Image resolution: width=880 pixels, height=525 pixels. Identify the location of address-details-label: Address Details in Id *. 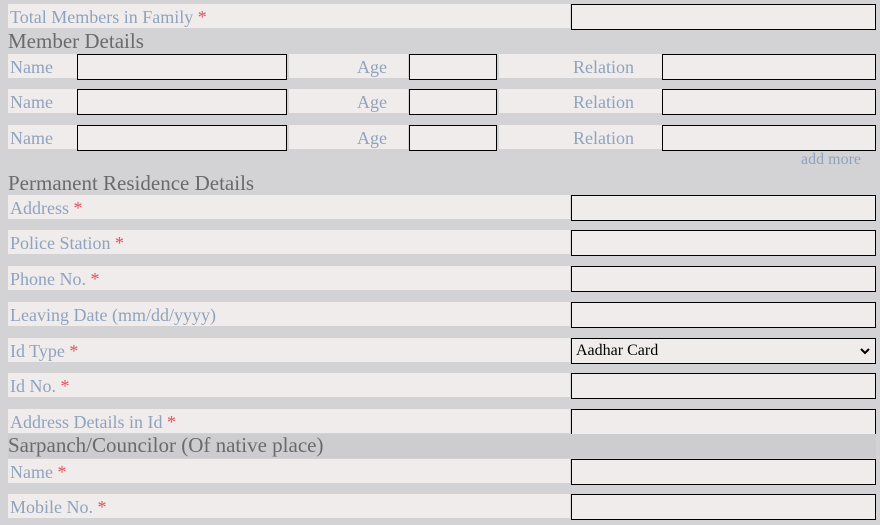
(93, 422).